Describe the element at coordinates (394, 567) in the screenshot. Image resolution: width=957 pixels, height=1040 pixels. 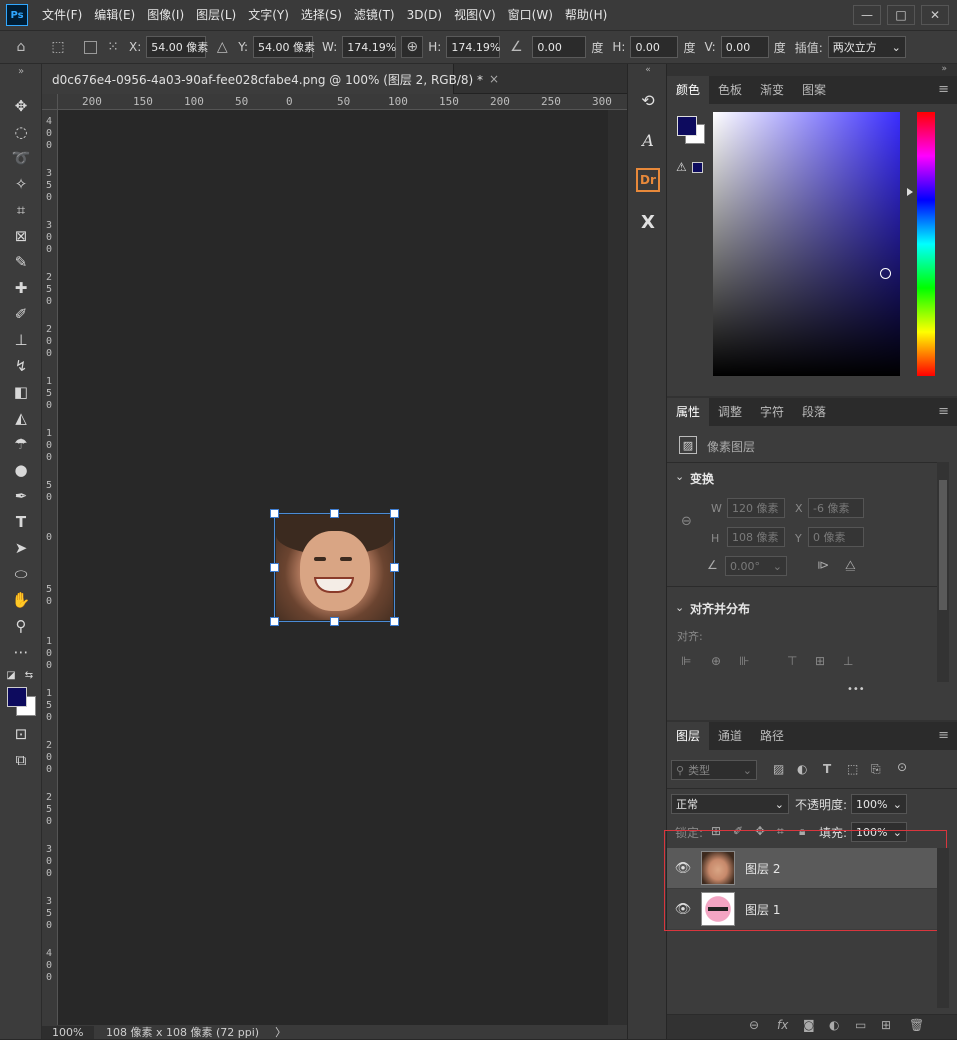
I see `transform-handle-right` at that location.